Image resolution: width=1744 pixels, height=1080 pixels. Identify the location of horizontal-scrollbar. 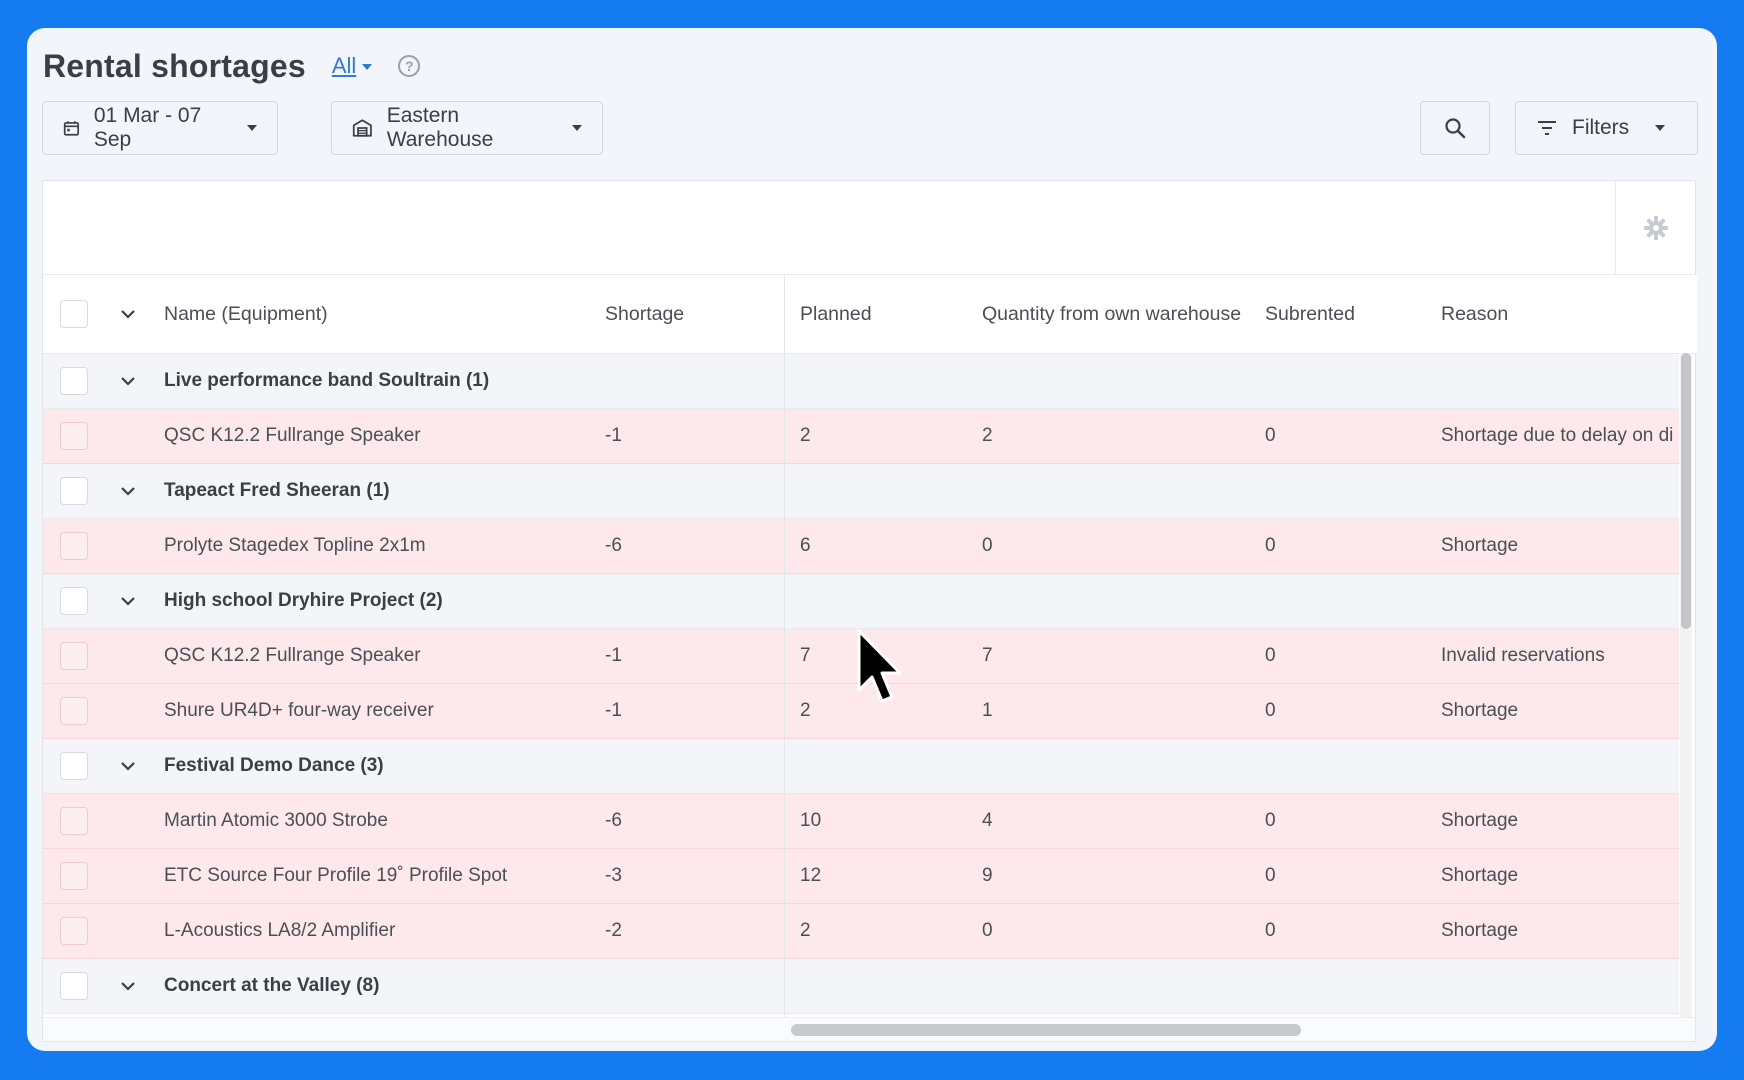
(869, 1029).